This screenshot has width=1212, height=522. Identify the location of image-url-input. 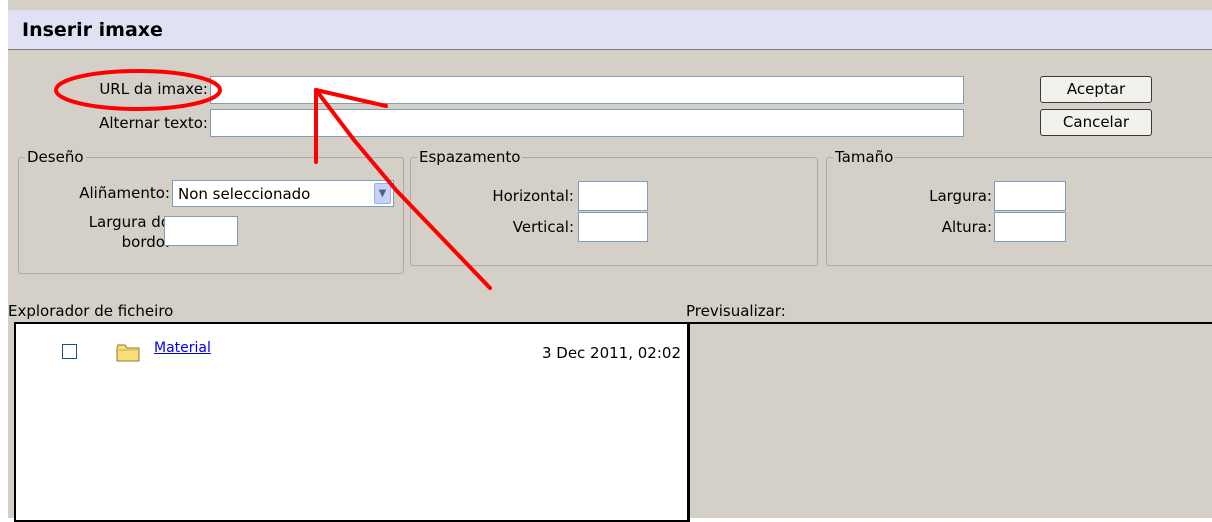
(587, 90).